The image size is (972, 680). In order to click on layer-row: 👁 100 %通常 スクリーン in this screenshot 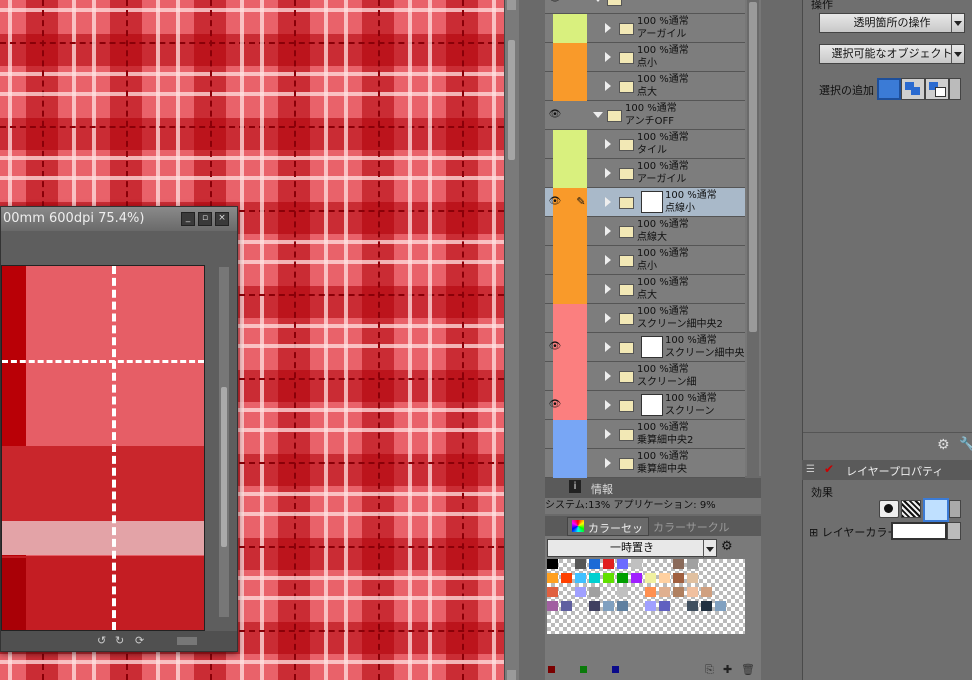, I will do `click(645, 405)`.